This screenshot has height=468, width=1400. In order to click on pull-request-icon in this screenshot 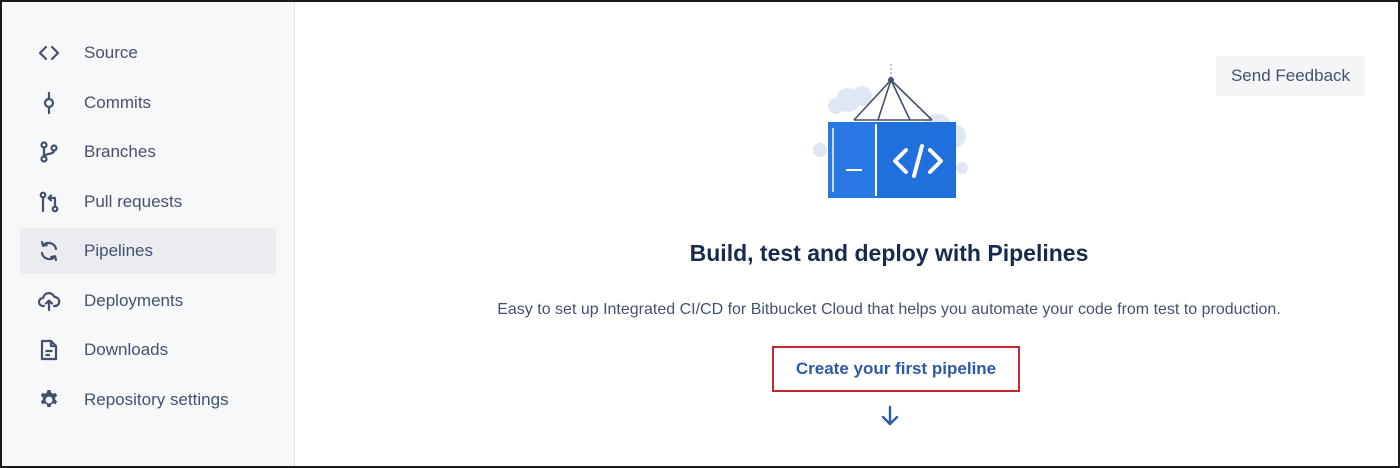, I will do `click(49, 202)`.